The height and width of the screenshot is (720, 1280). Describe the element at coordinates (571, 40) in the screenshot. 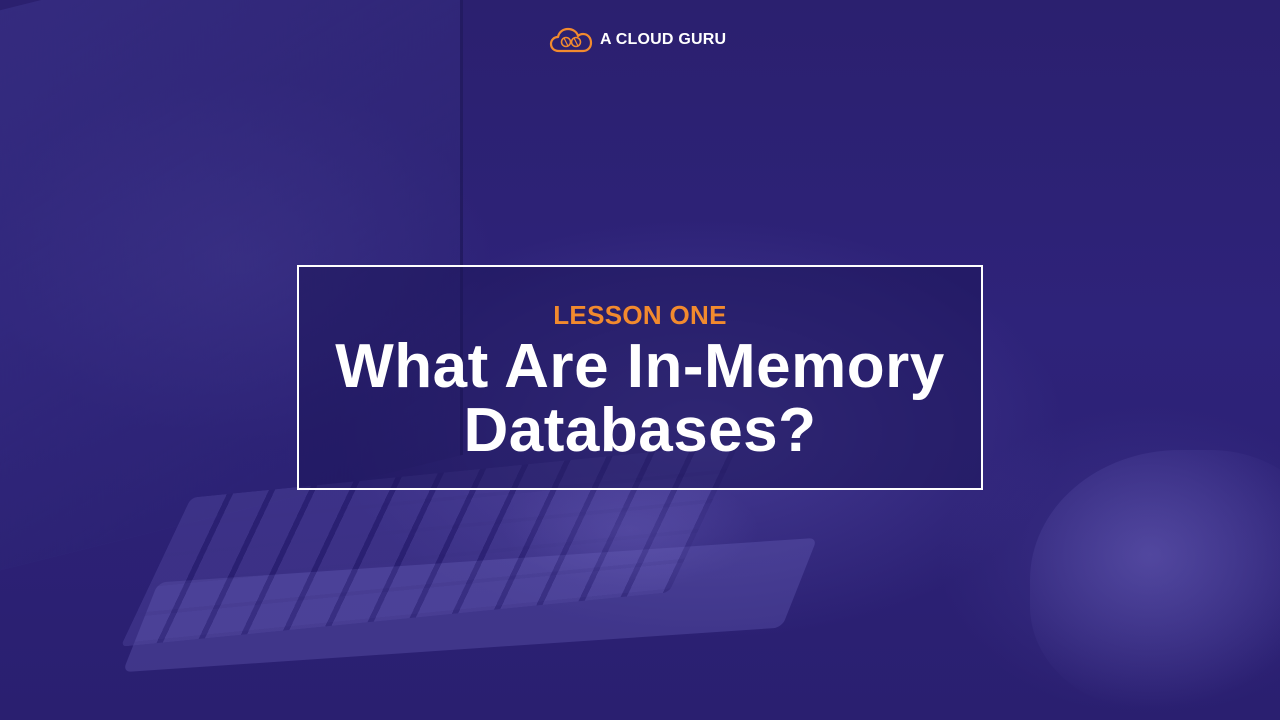

I see `cloud-logo-icon` at that location.